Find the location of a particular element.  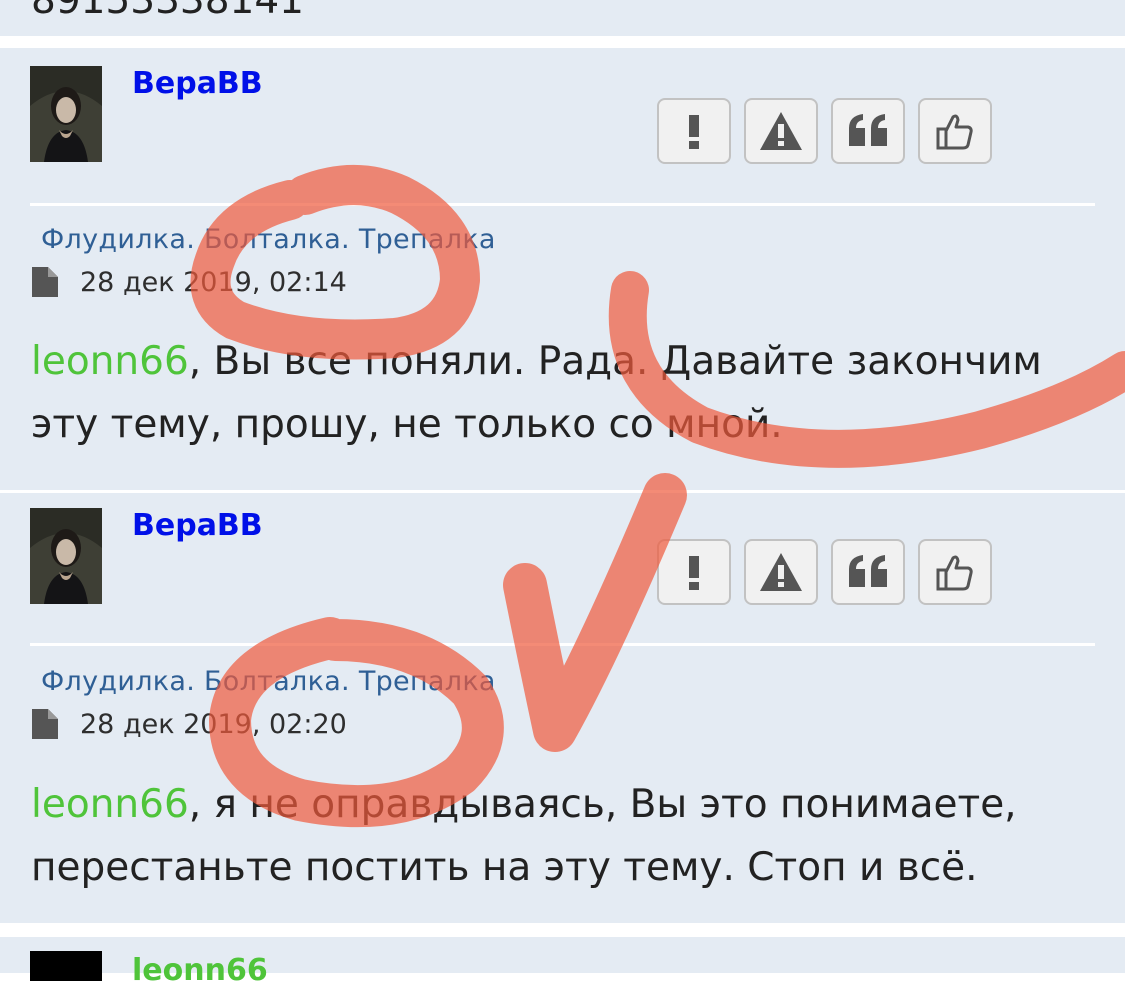

next-post: leonn66 is located at coordinates (562, 962).